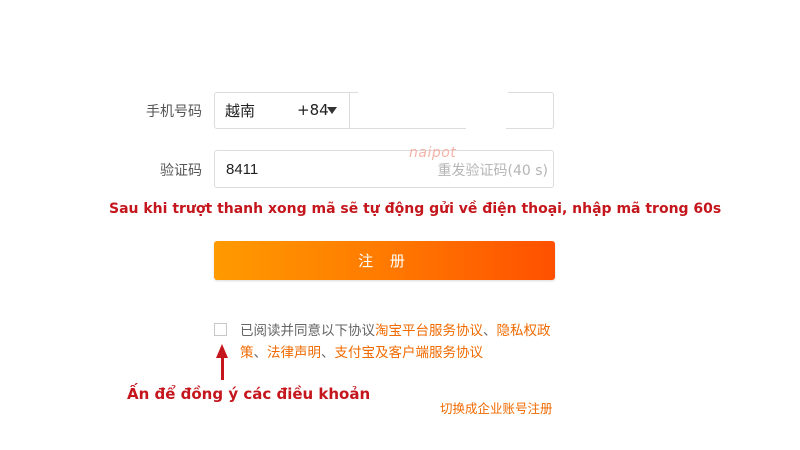 This screenshot has height=450, width=800. Describe the element at coordinates (174, 112) in the screenshot. I see `phone-label: 手机号码` at that location.